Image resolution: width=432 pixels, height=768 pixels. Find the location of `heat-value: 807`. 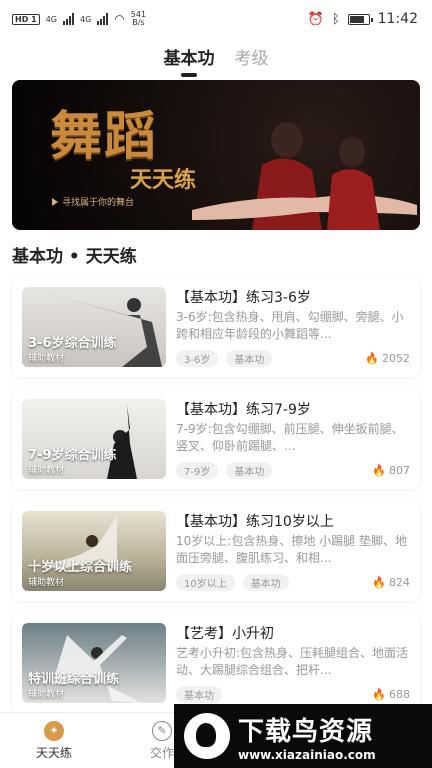

heat-value: 807 is located at coordinates (399, 470).